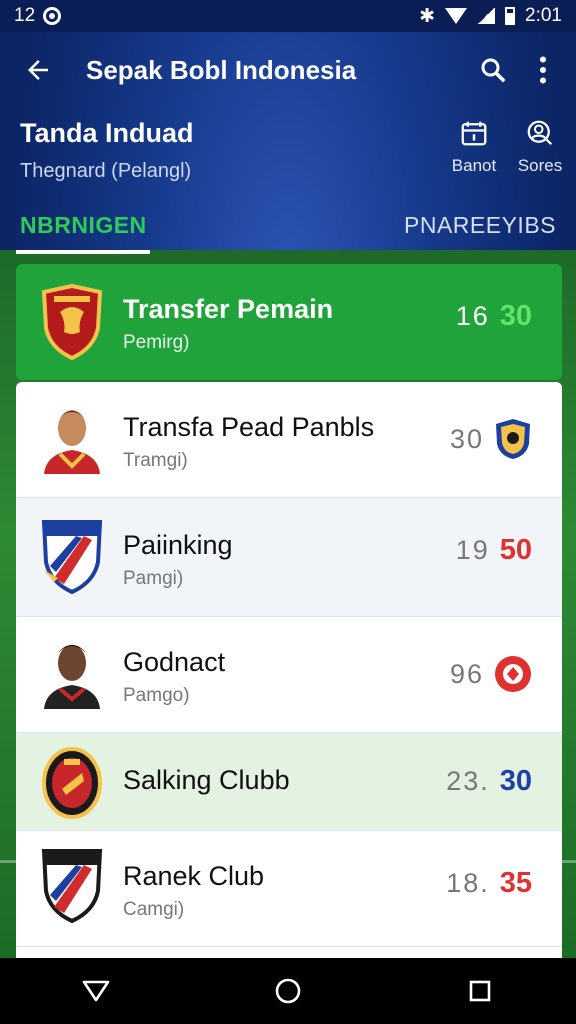 The height and width of the screenshot is (1024, 576). What do you see at coordinates (194, 876) in the screenshot?
I see `row-title: Ranek Club` at bounding box center [194, 876].